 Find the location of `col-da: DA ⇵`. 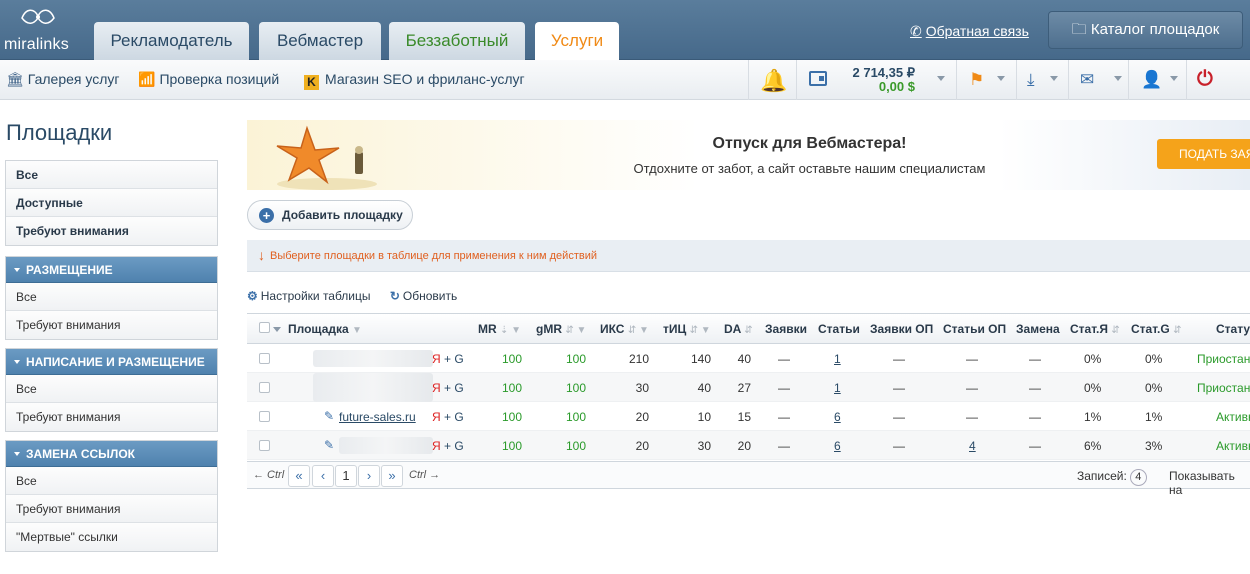

col-da: DA ⇵ is located at coordinates (738, 329).